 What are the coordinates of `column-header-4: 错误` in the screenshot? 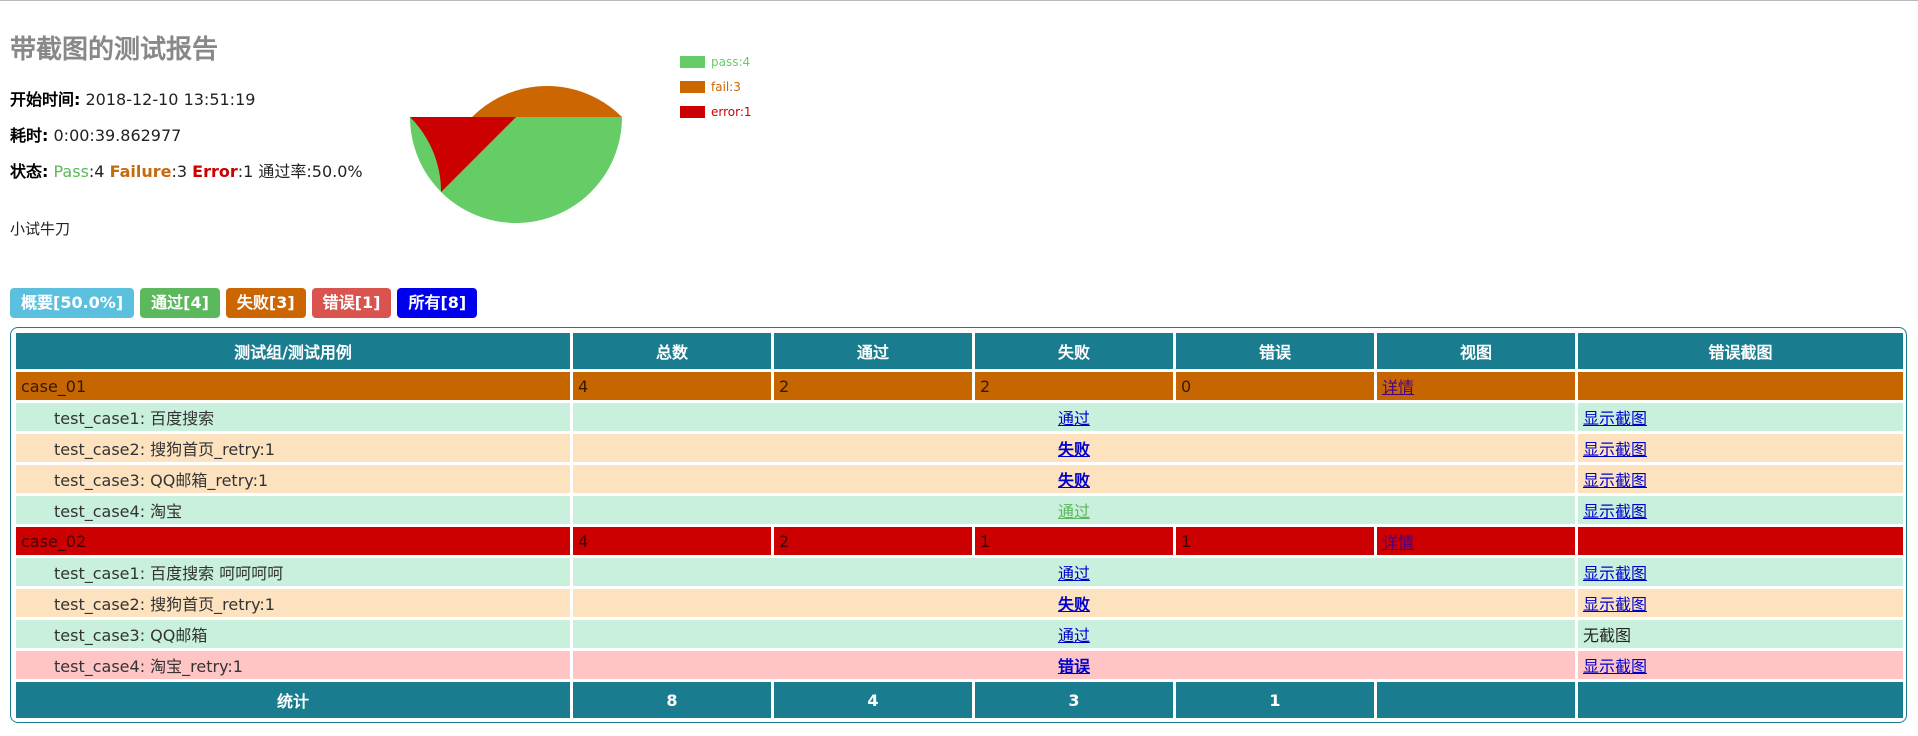 It's located at (1275, 351).